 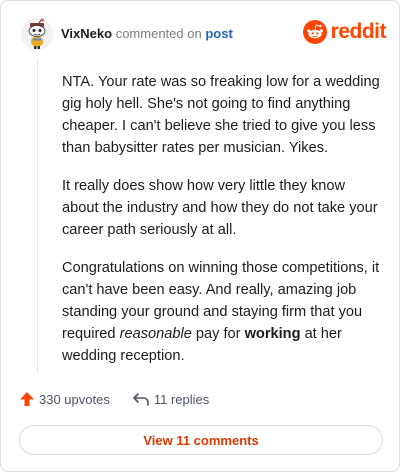 What do you see at coordinates (218, 33) in the screenshot?
I see `post-link: post` at bounding box center [218, 33].